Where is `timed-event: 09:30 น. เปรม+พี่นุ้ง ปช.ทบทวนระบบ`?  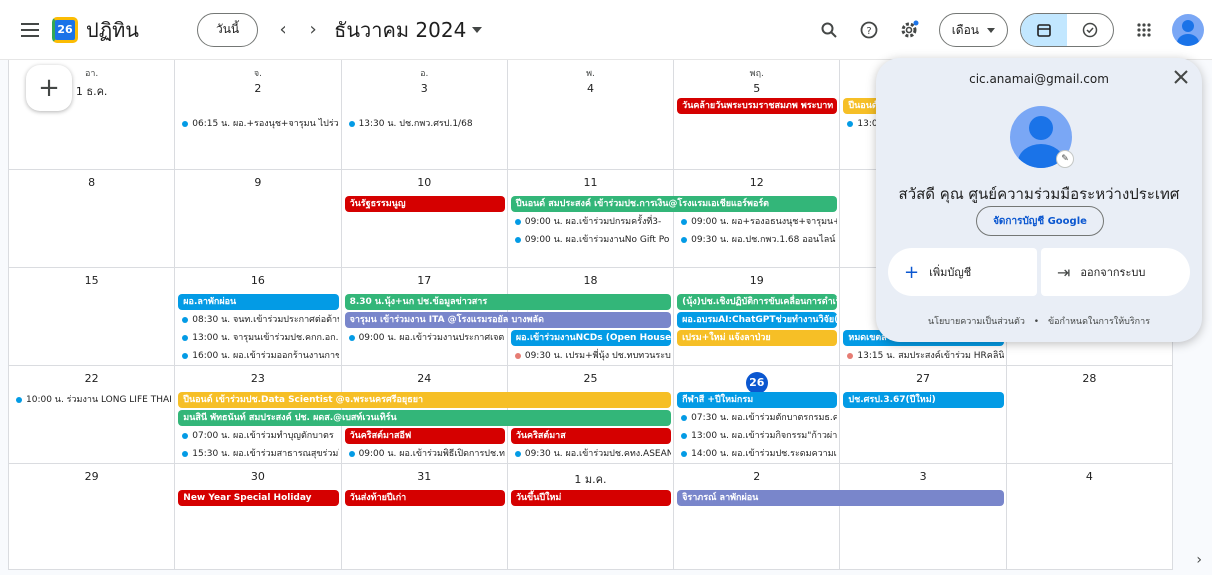
timed-event: 09:30 น. เปรม+พี่นุ้ง ปช.ทบทวนระบบ is located at coordinates (591, 356).